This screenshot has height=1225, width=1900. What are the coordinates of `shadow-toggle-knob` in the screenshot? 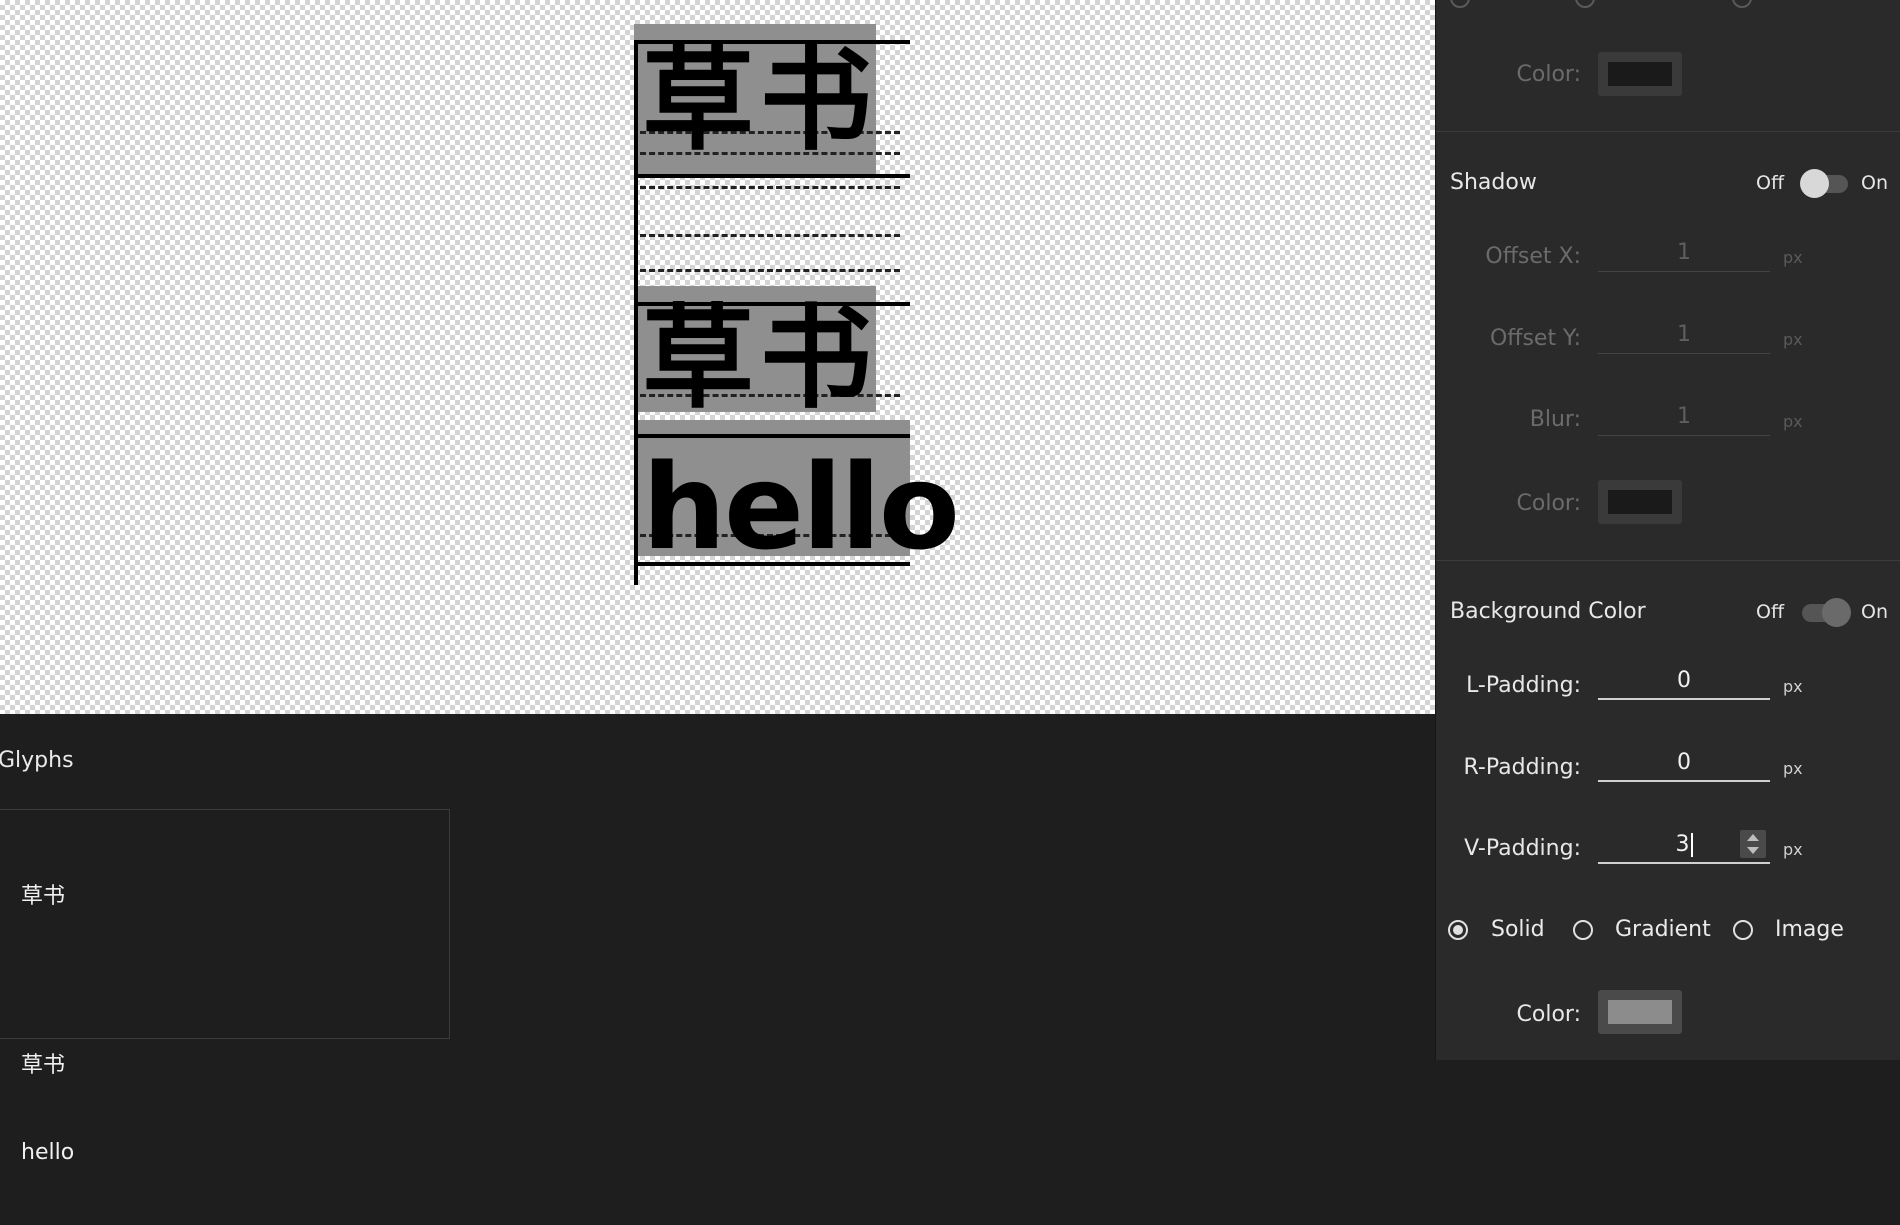 It's located at (1814, 183).